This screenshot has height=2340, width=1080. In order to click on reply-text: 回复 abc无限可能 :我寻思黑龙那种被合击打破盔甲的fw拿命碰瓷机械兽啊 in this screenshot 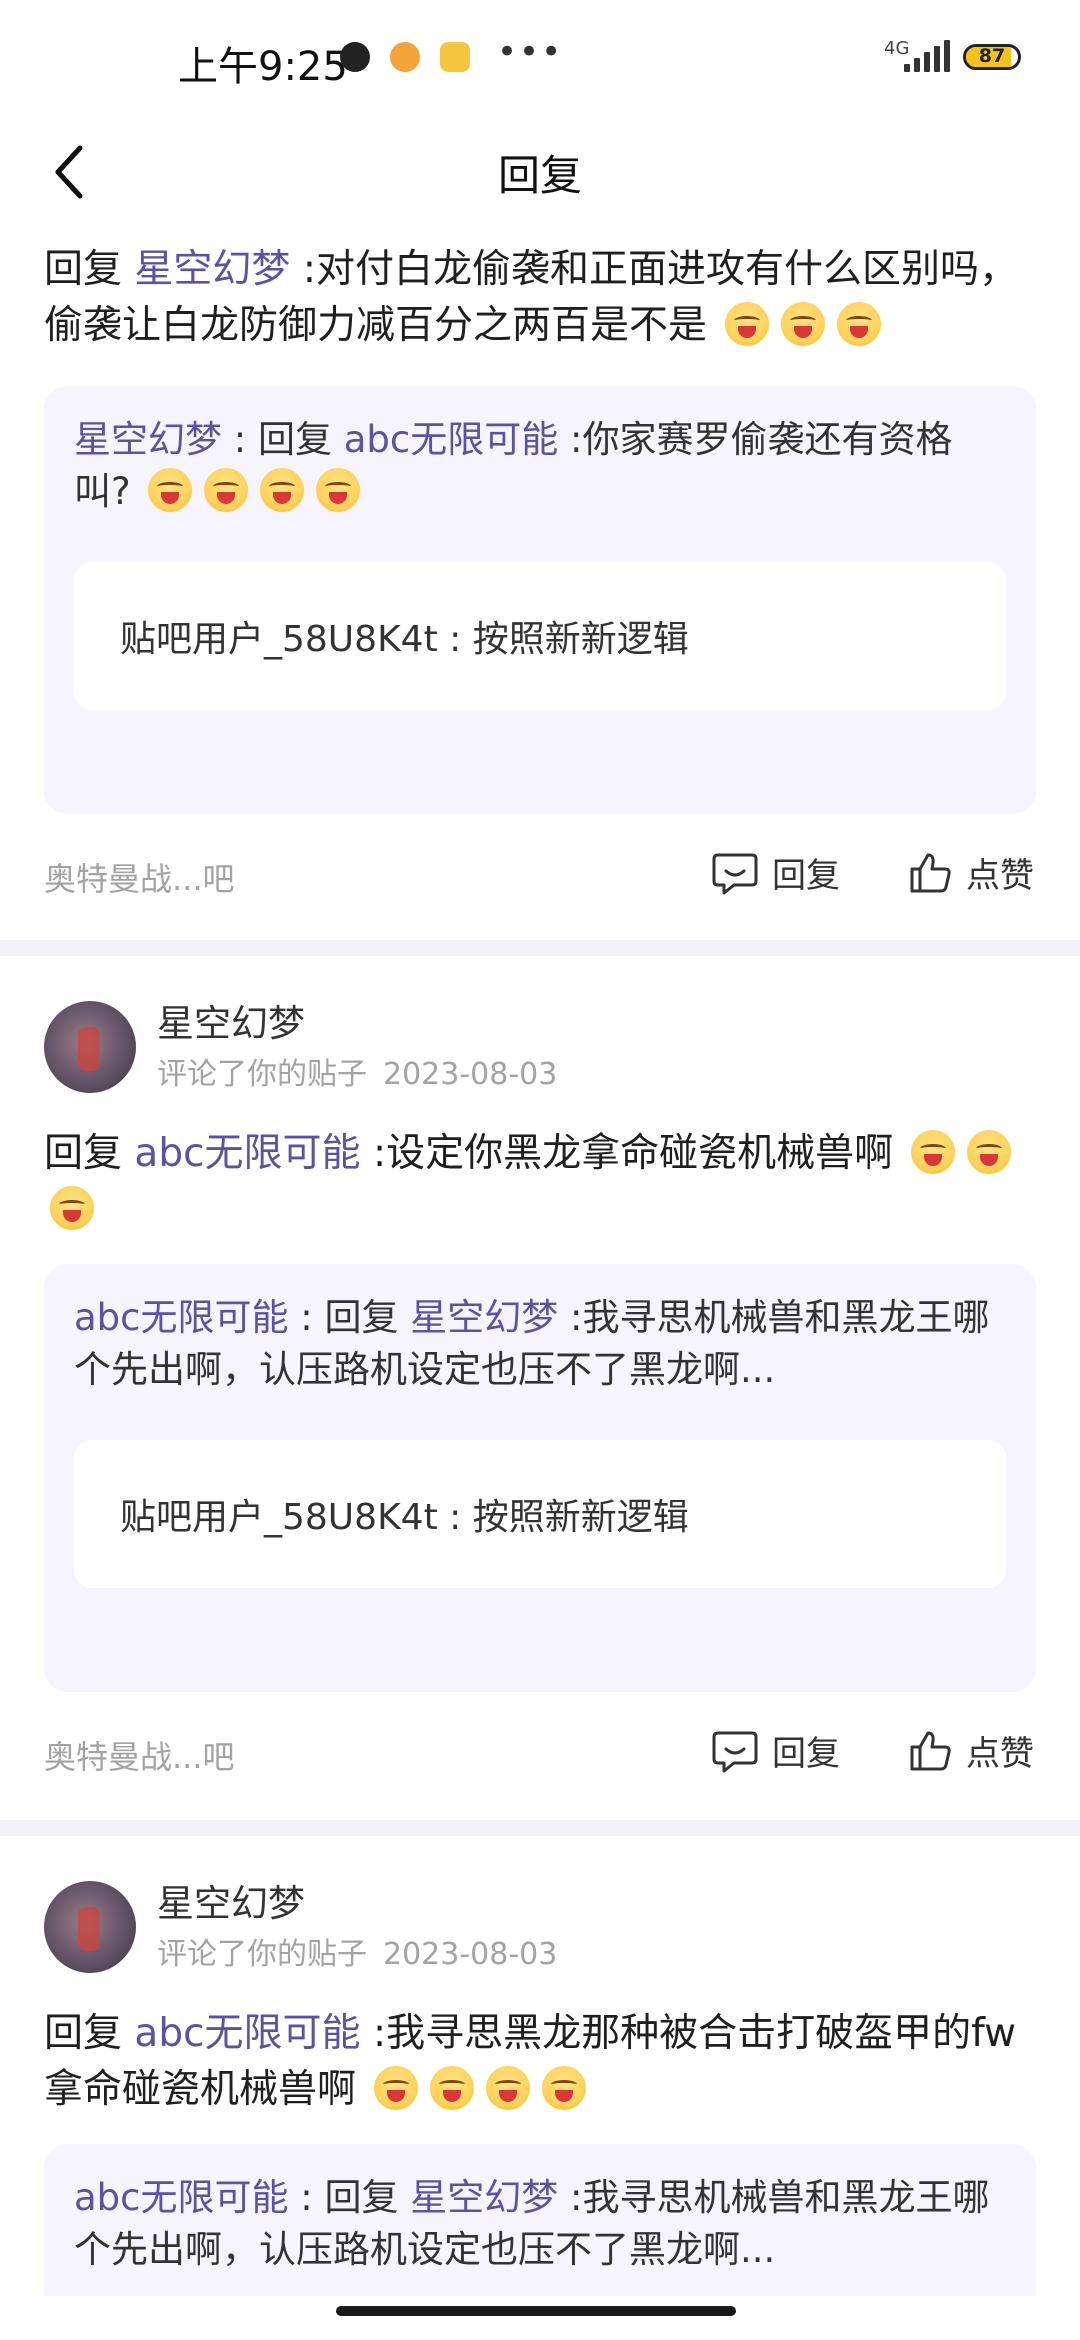, I will do `click(539, 2062)`.